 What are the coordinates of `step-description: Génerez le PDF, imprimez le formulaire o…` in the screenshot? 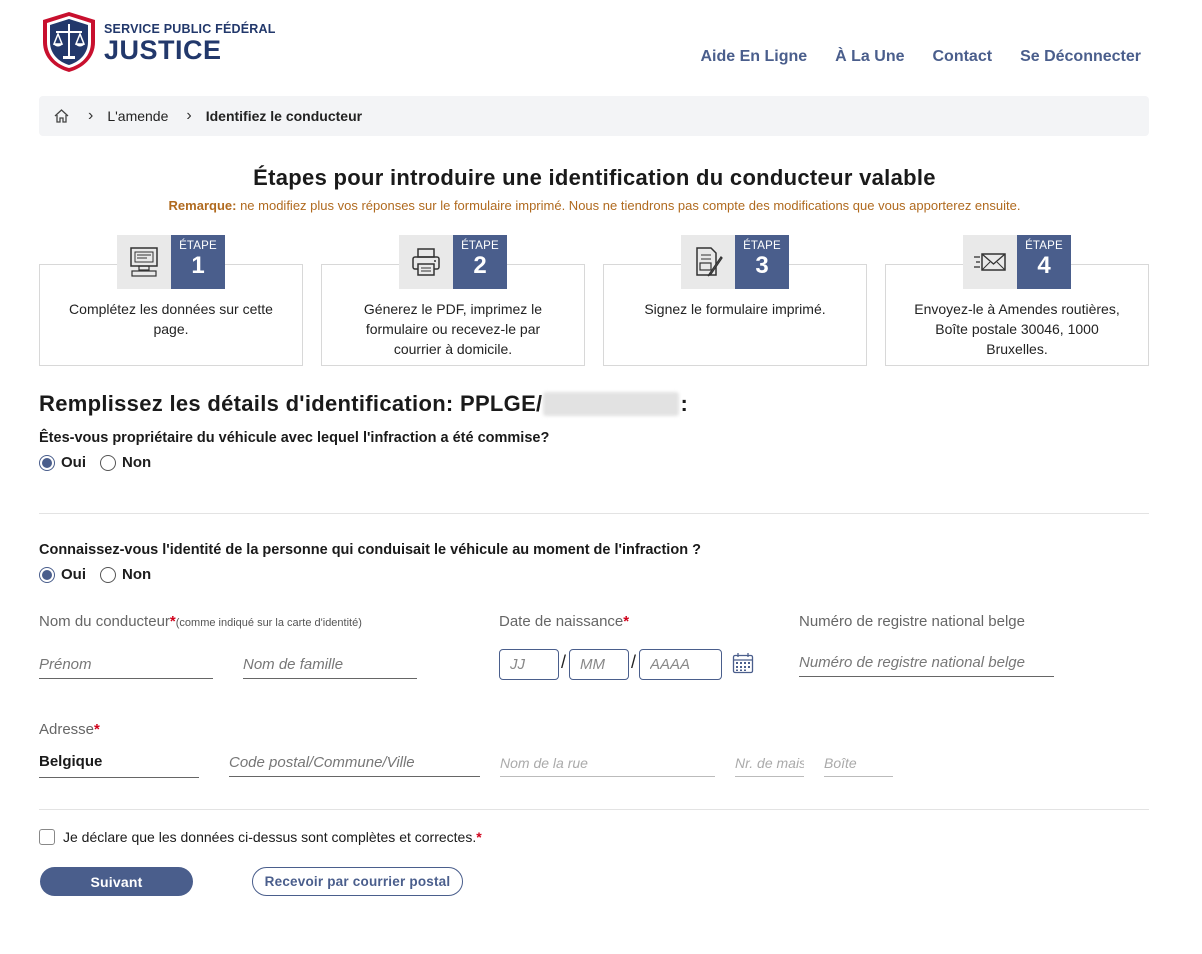 It's located at (453, 329).